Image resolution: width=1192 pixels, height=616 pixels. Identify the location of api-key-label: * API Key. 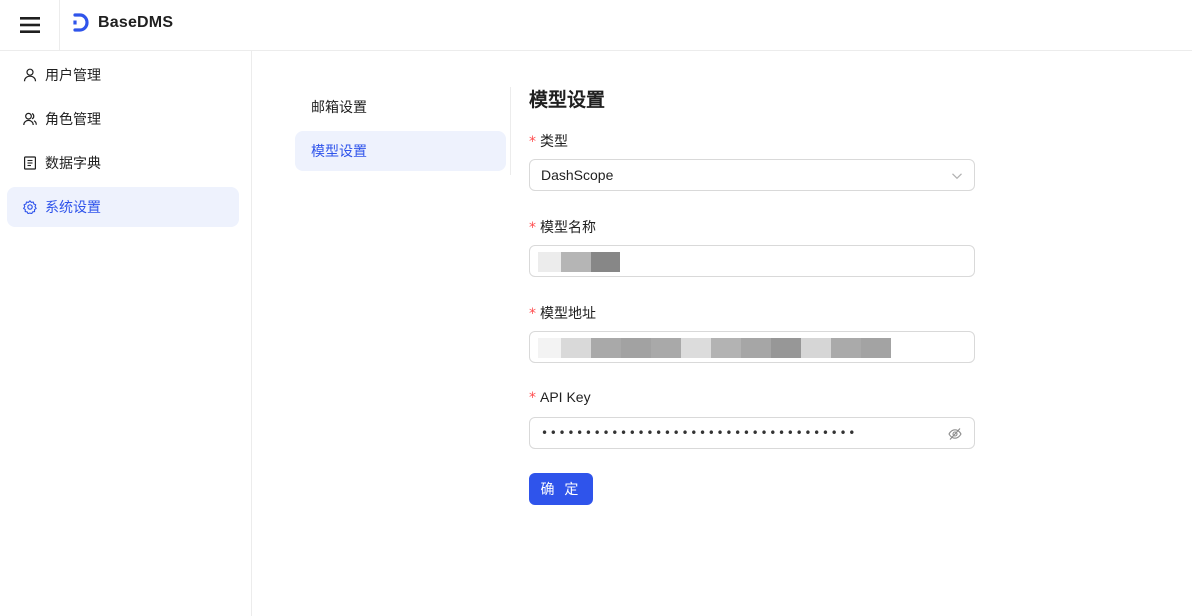
(560, 397).